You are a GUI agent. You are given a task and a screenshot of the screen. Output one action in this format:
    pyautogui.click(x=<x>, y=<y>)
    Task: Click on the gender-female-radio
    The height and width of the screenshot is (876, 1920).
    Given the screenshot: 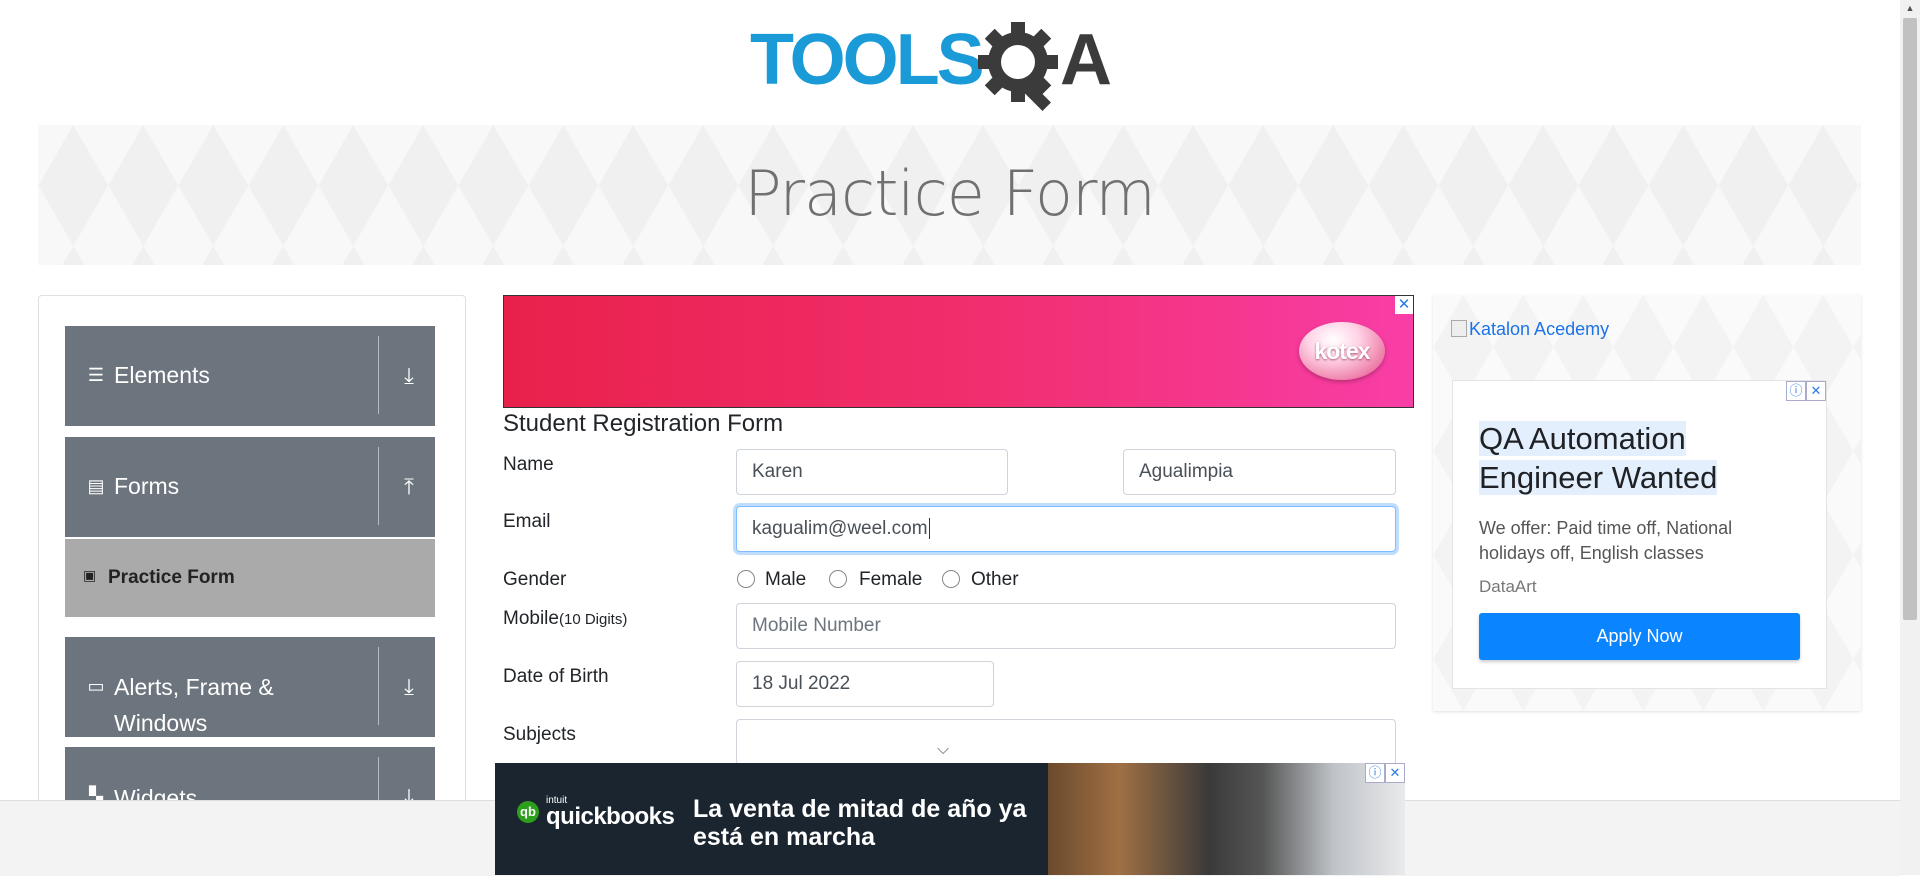 What is the action you would take?
    pyautogui.click(x=838, y=579)
    